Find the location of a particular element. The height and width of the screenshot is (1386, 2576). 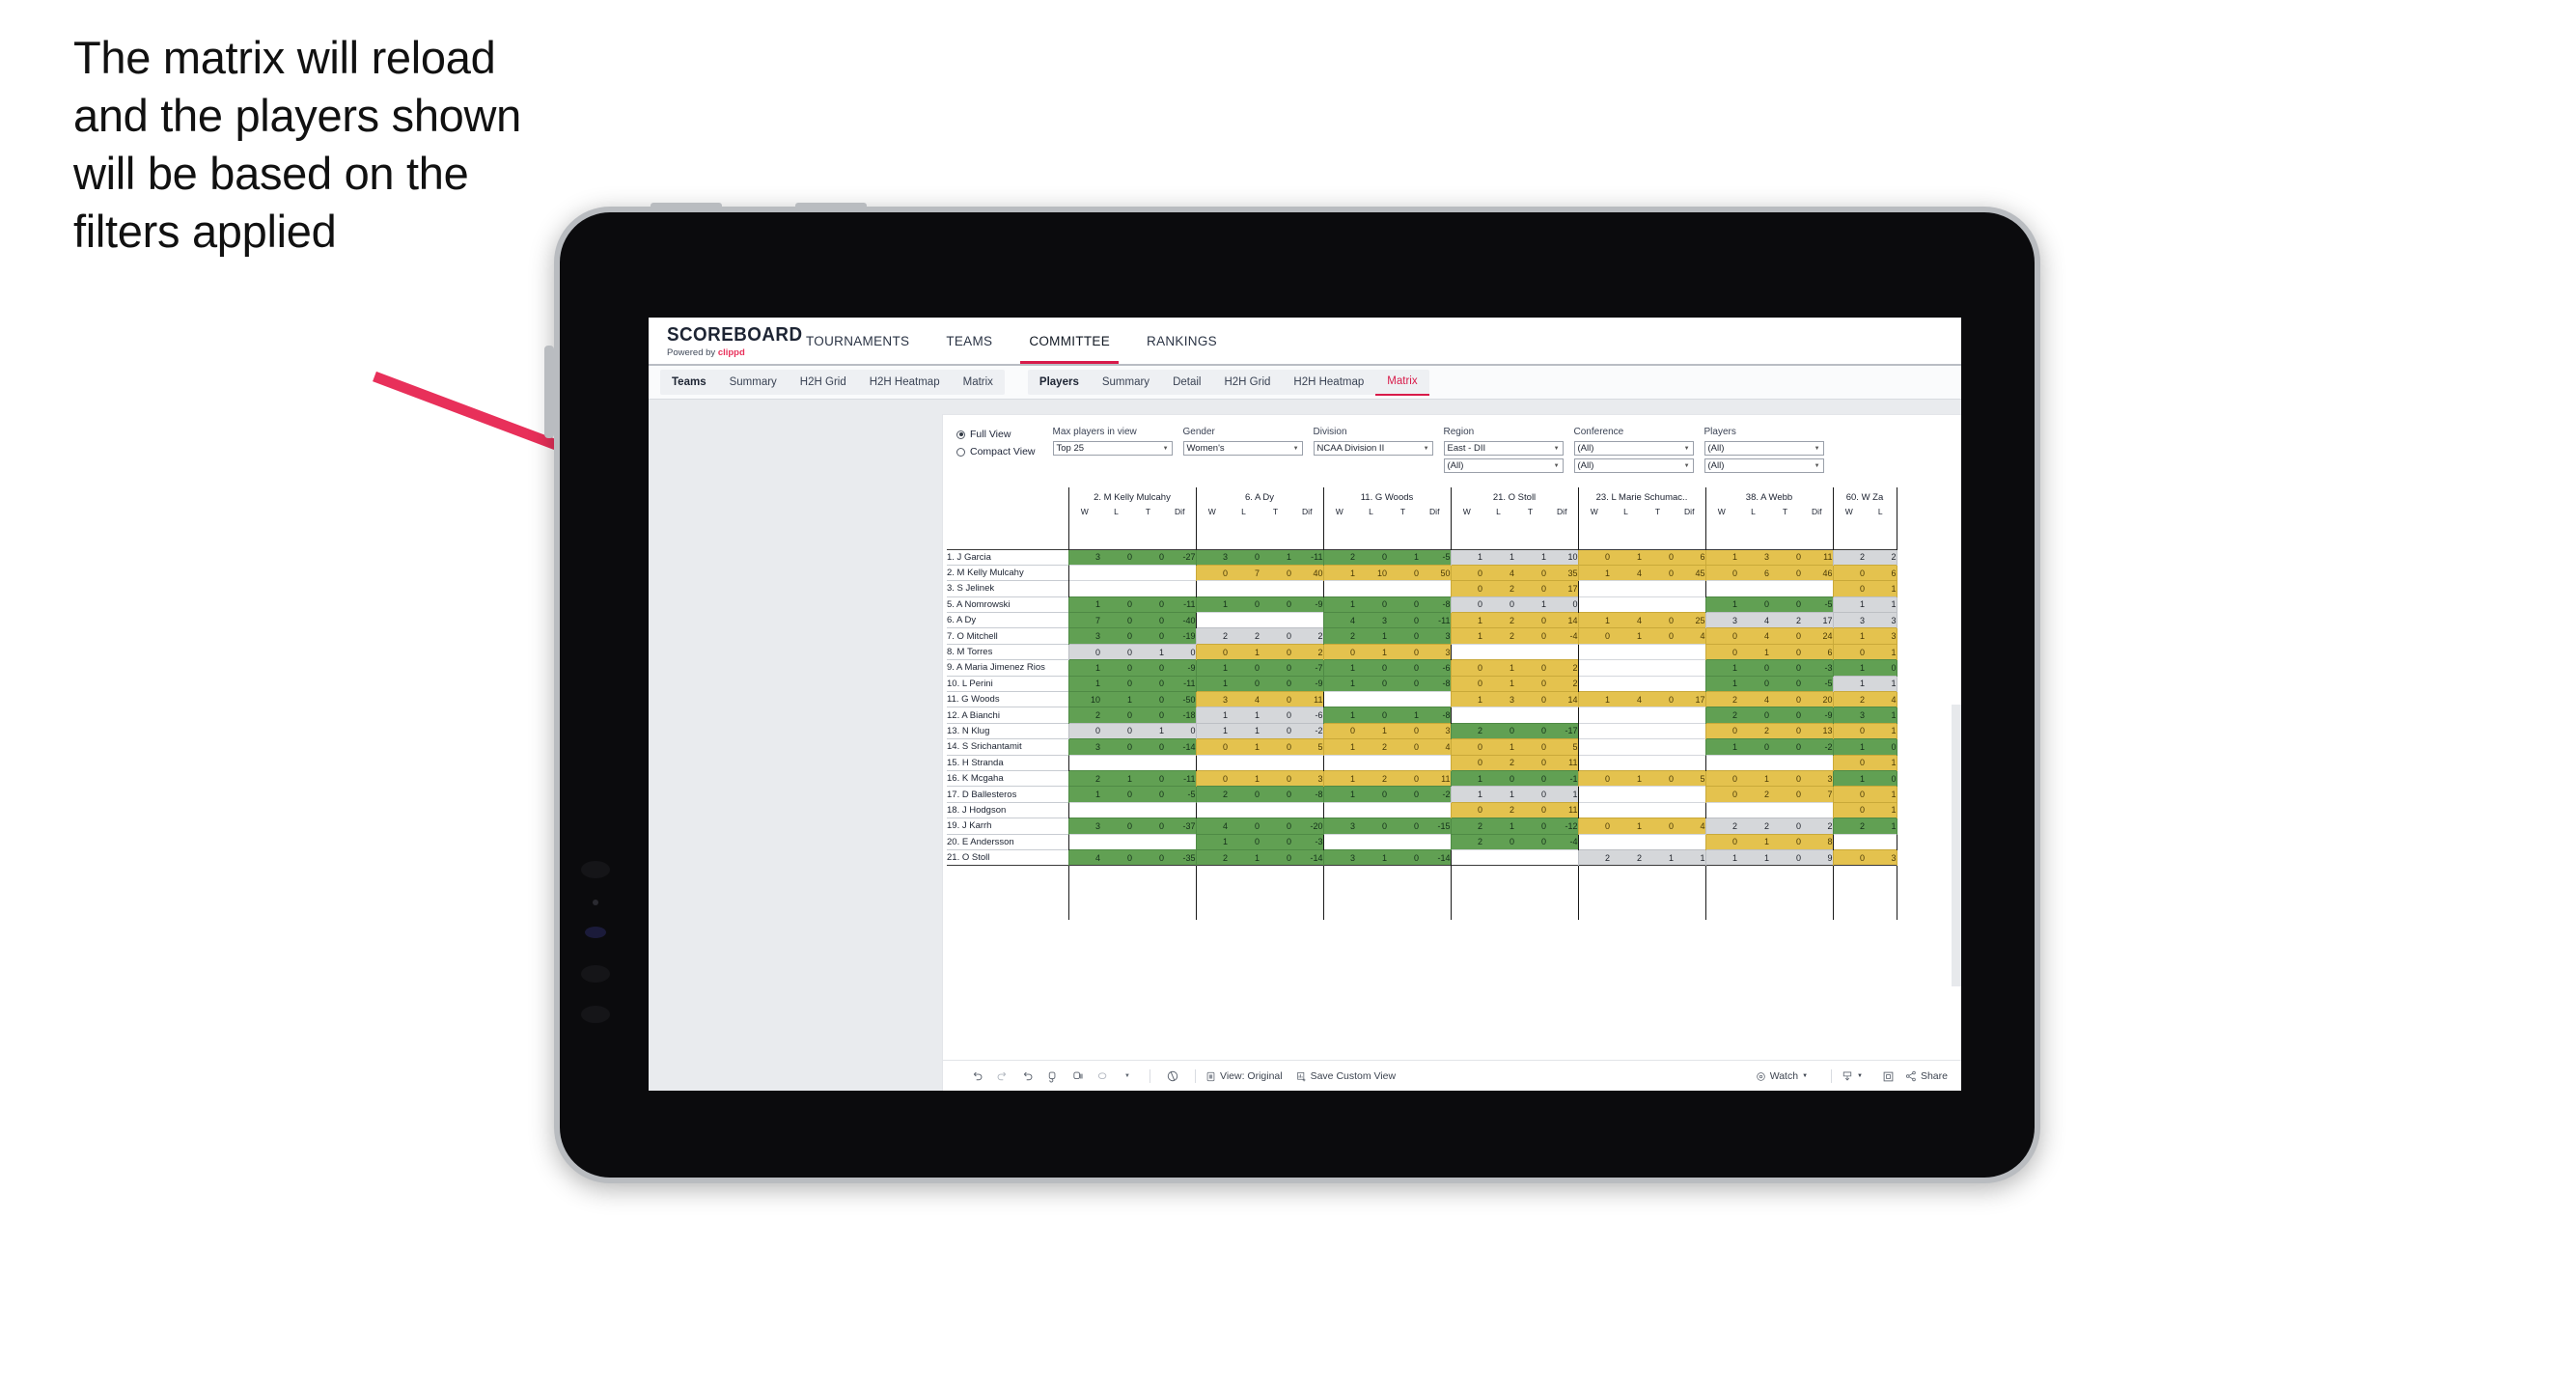

matrix-cell: -11 is located at coordinates (1435, 620).